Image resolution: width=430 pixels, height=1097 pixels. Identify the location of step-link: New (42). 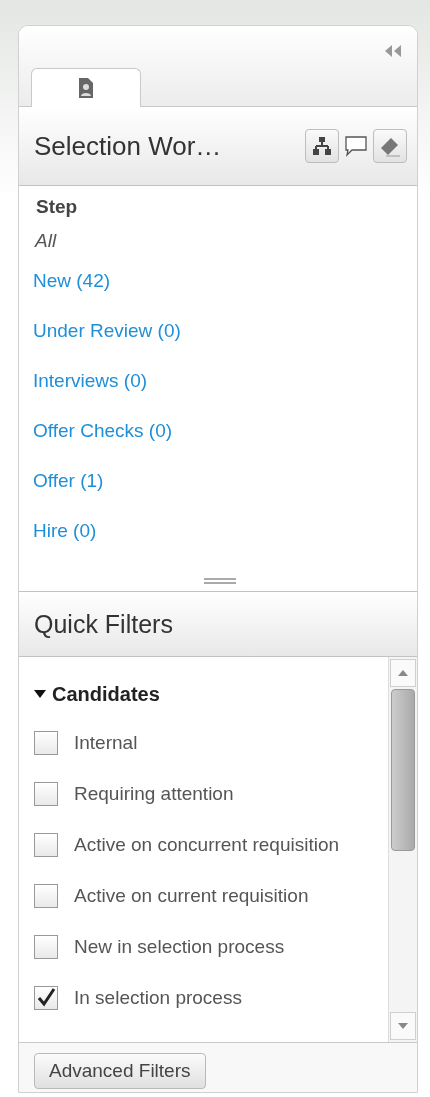
(218, 281).